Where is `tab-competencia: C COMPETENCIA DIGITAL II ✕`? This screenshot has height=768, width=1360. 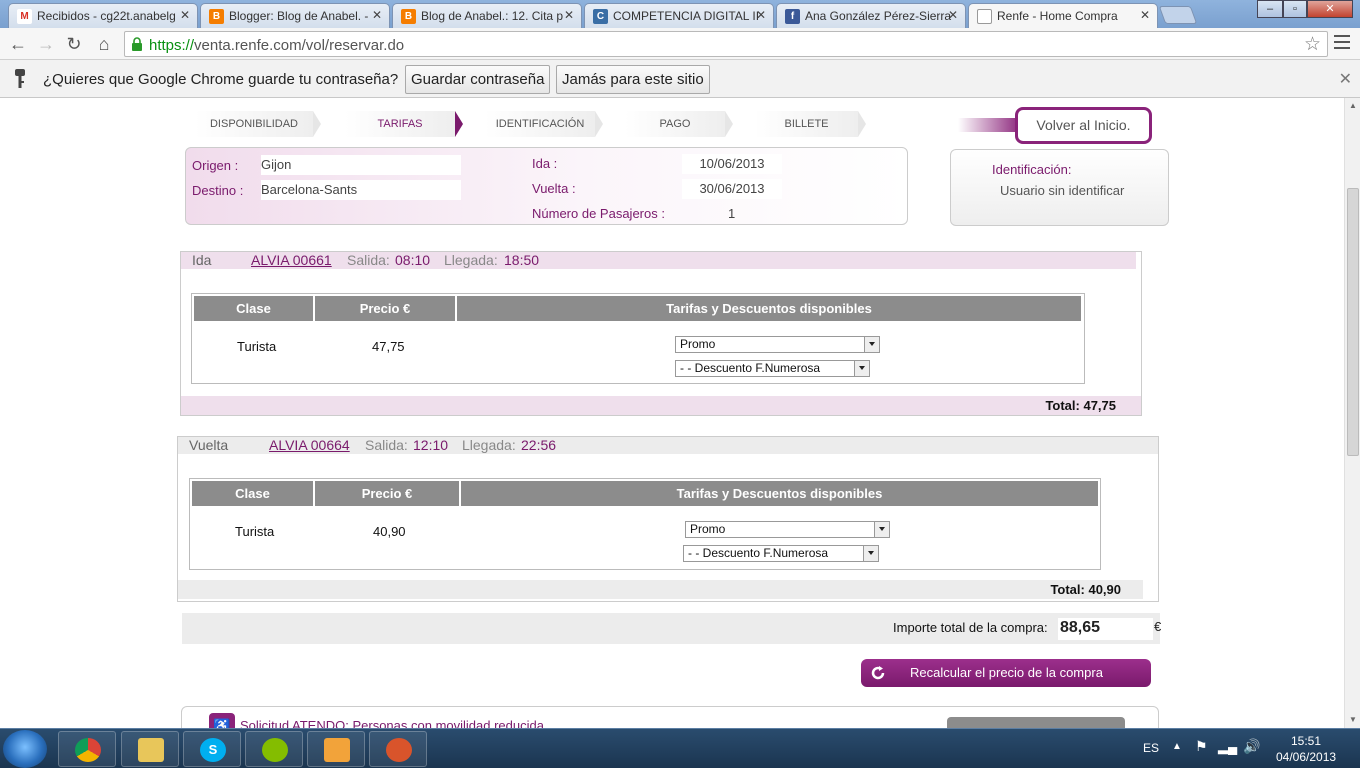
tab-competencia: C COMPETENCIA DIGITAL II ✕ is located at coordinates (679, 15).